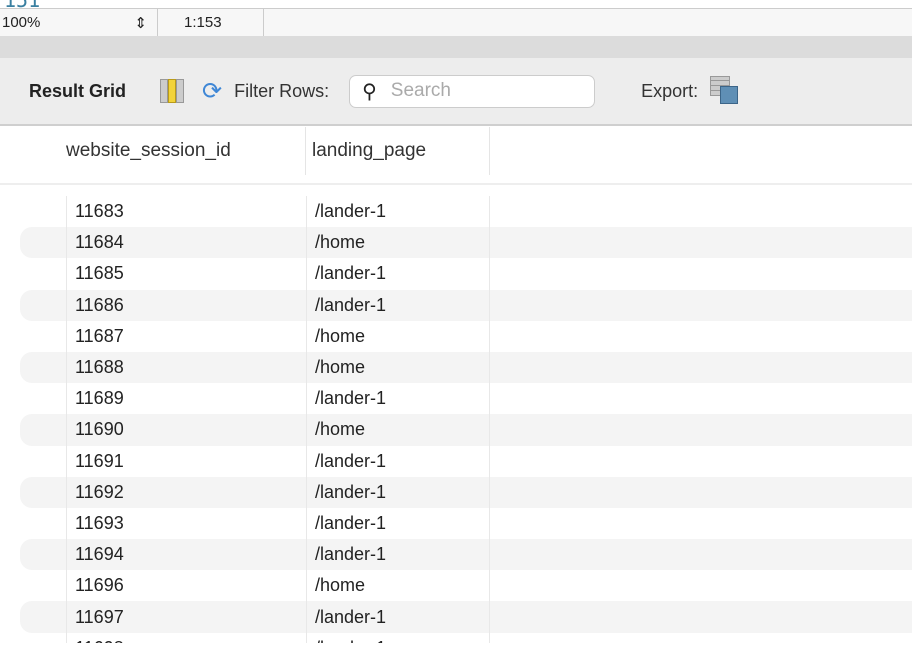  What do you see at coordinates (456, 22) in the screenshot?
I see `status-bar: 100% ⇕ 1:153` at bounding box center [456, 22].